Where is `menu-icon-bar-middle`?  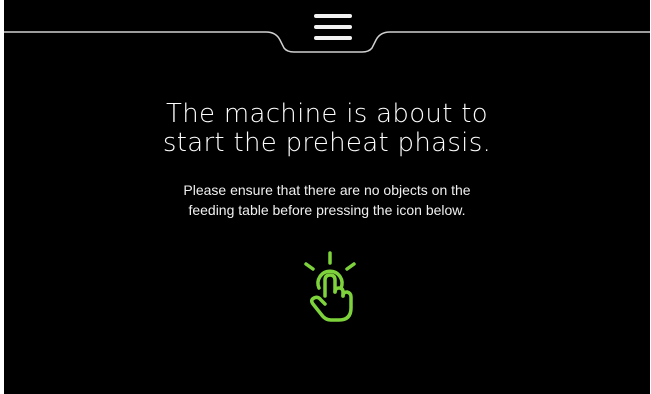
menu-icon-bar-middle is located at coordinates (333, 27).